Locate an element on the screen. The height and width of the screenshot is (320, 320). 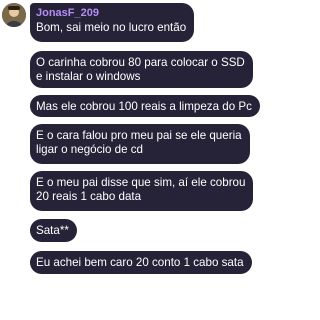
author-name: JonasF_209 is located at coordinates (111, 13).